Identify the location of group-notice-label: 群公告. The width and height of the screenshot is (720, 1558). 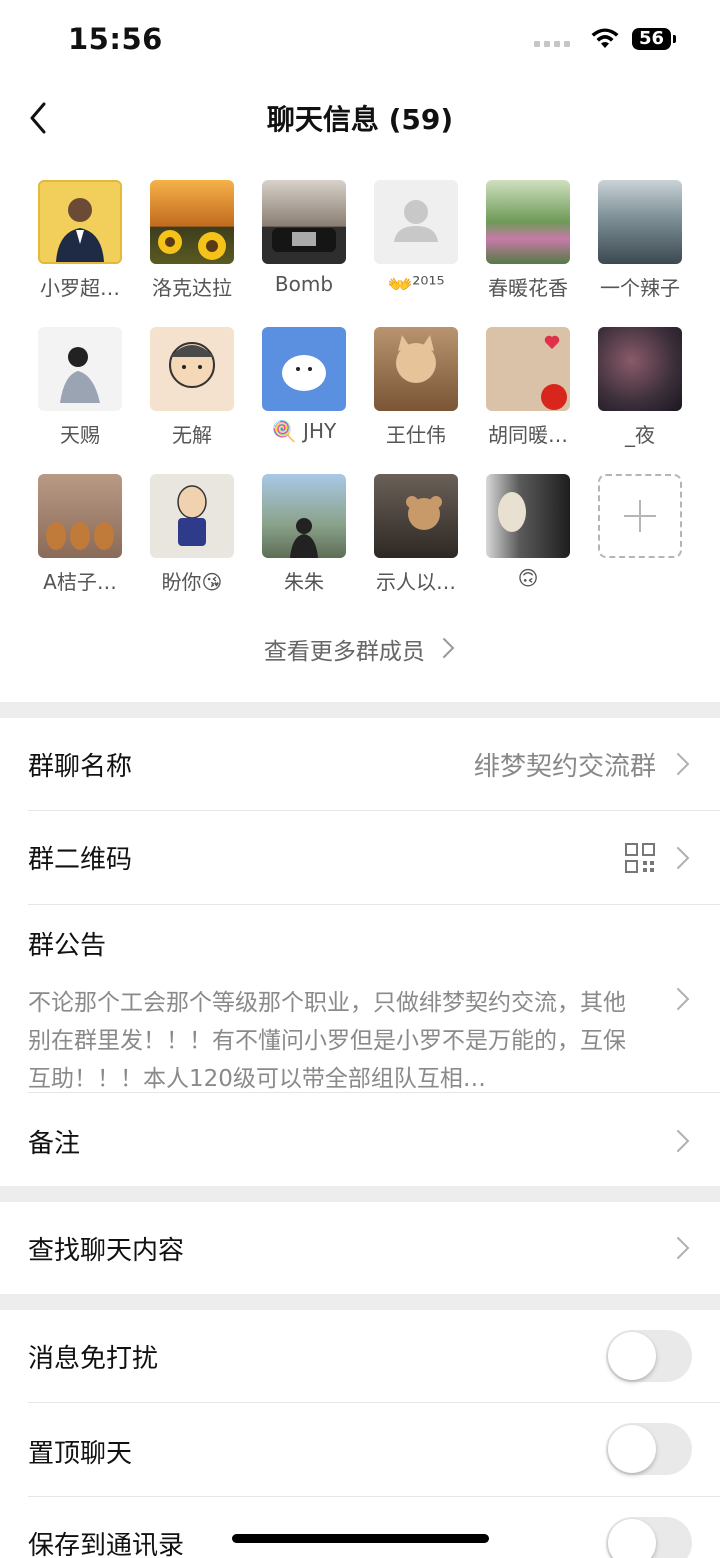
(67, 946).